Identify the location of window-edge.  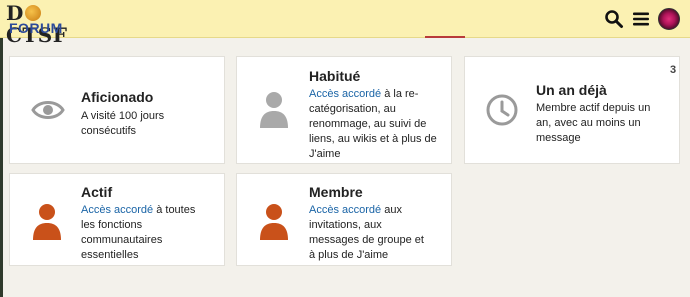
(1, 148).